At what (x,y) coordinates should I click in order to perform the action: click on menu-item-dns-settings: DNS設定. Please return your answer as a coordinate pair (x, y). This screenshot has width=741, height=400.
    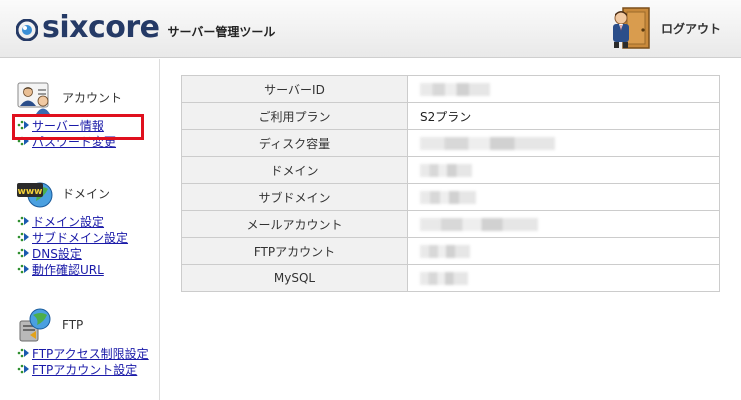
    Looking at the image, I should click on (72, 253).